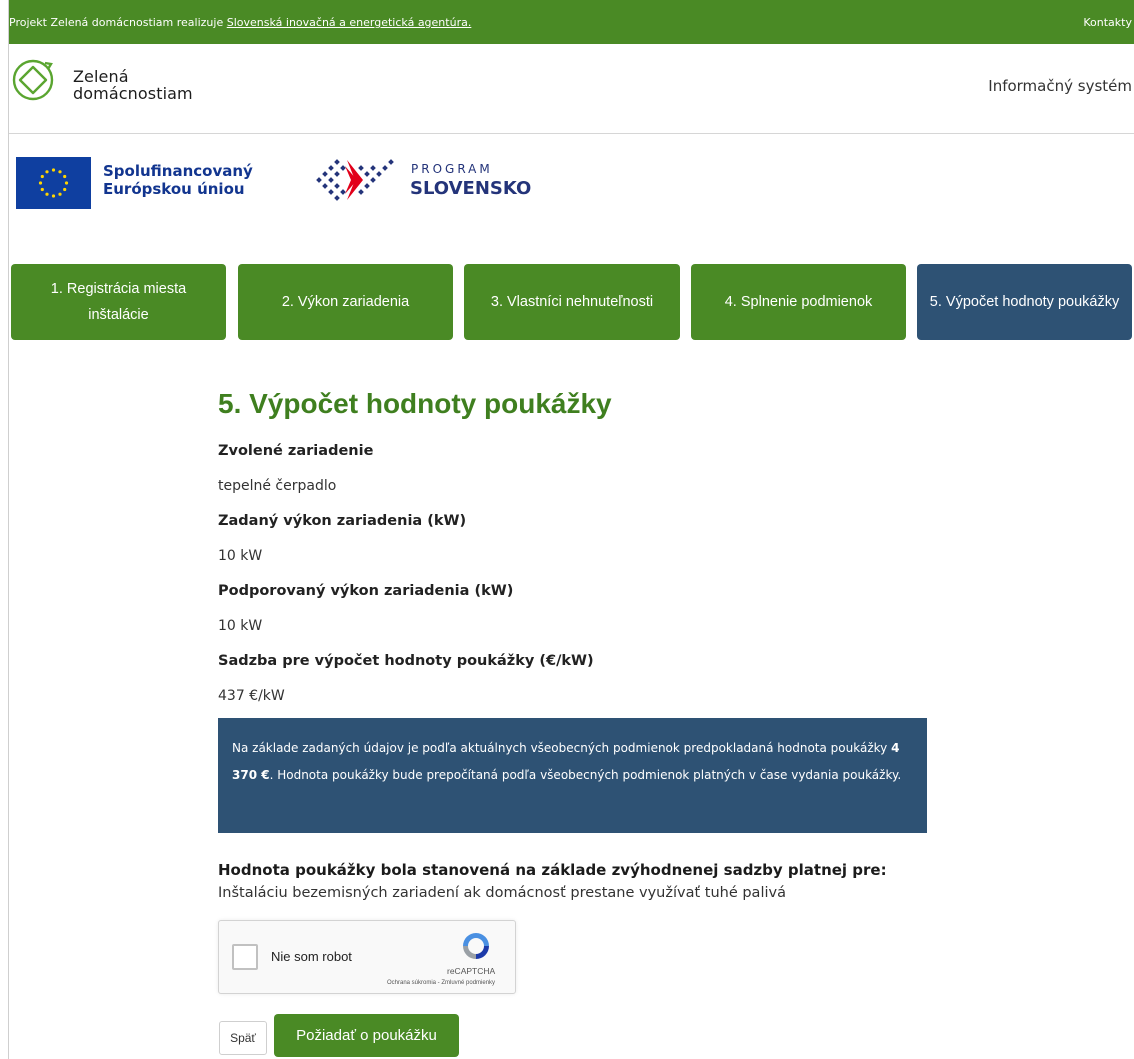  What do you see at coordinates (441, 983) in the screenshot?
I see `recaptcha-terms-links: Ochrana súkromia - Zmluvné podmienky` at bounding box center [441, 983].